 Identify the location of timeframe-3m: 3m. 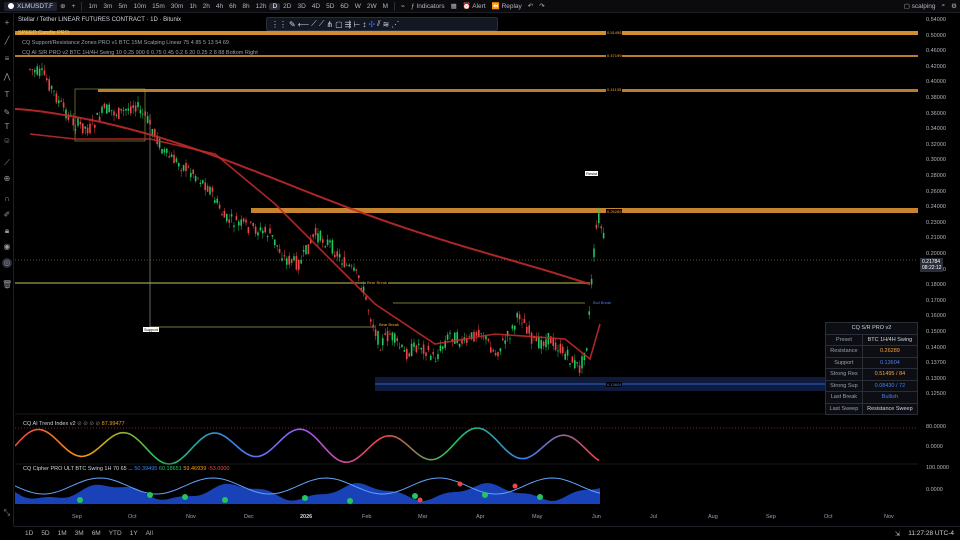
(107, 6).